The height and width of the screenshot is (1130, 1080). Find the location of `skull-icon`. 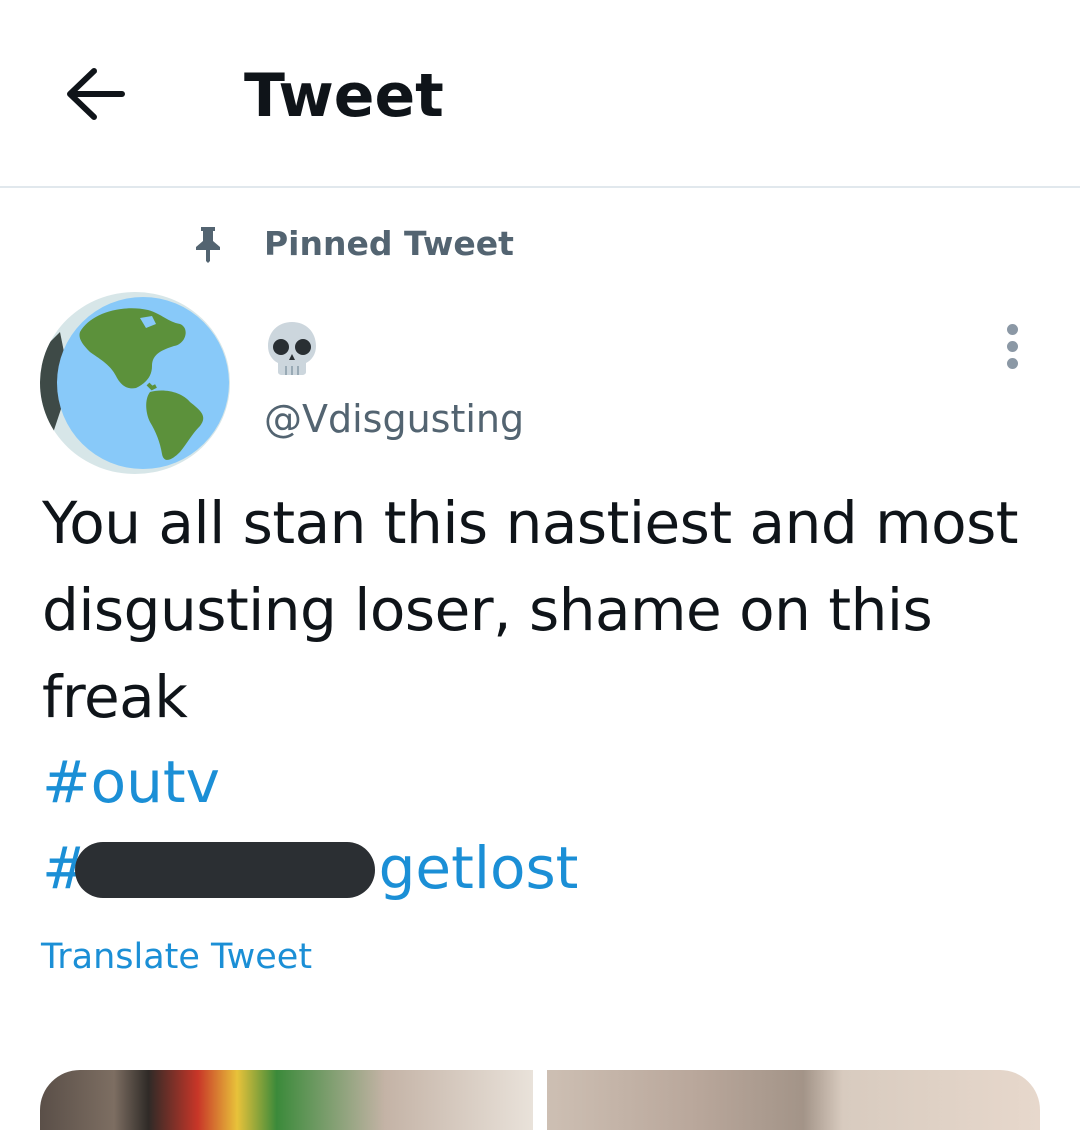

skull-icon is located at coordinates (292, 348).